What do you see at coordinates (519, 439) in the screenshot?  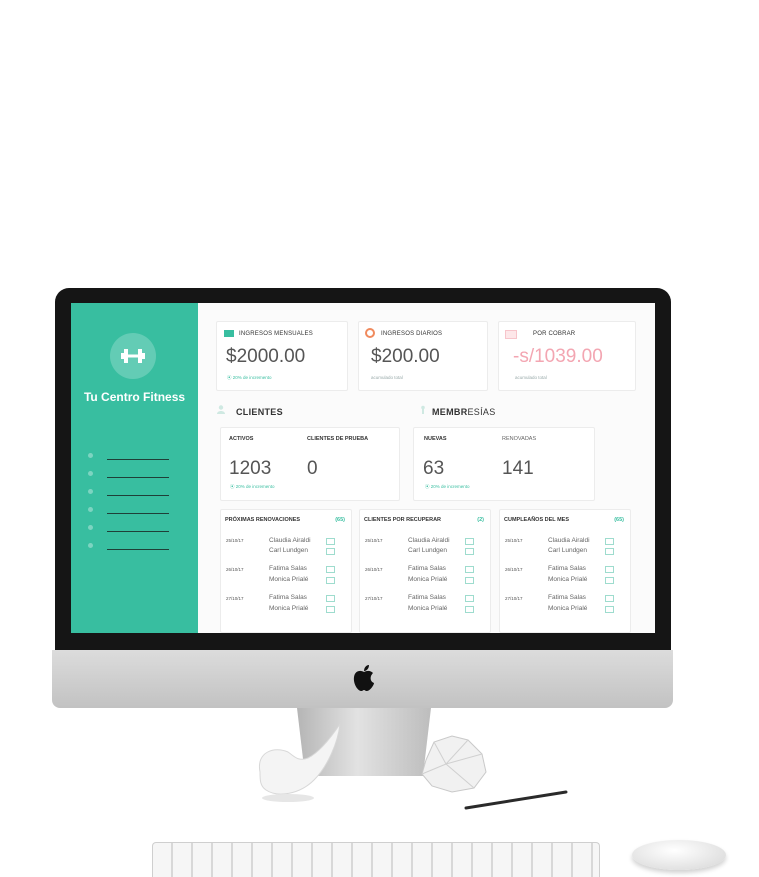 I see `renewed-label: RENOVADAS` at bounding box center [519, 439].